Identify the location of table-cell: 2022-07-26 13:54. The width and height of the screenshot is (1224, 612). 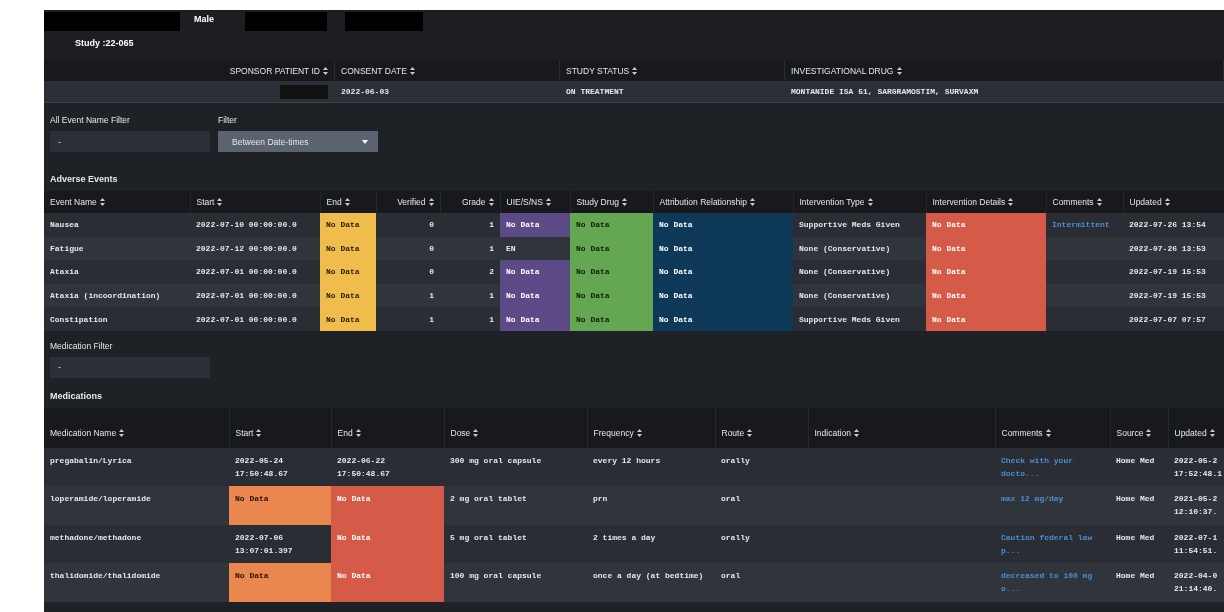
(1173, 225).